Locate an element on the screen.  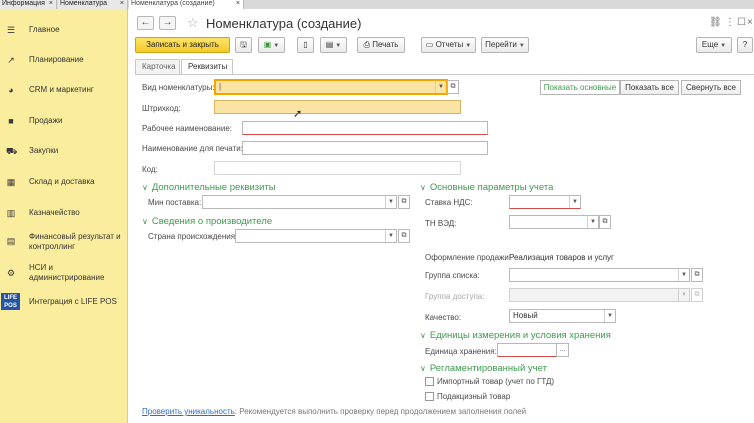
access-group-label: Группа доступа: is located at coordinates (455, 296).